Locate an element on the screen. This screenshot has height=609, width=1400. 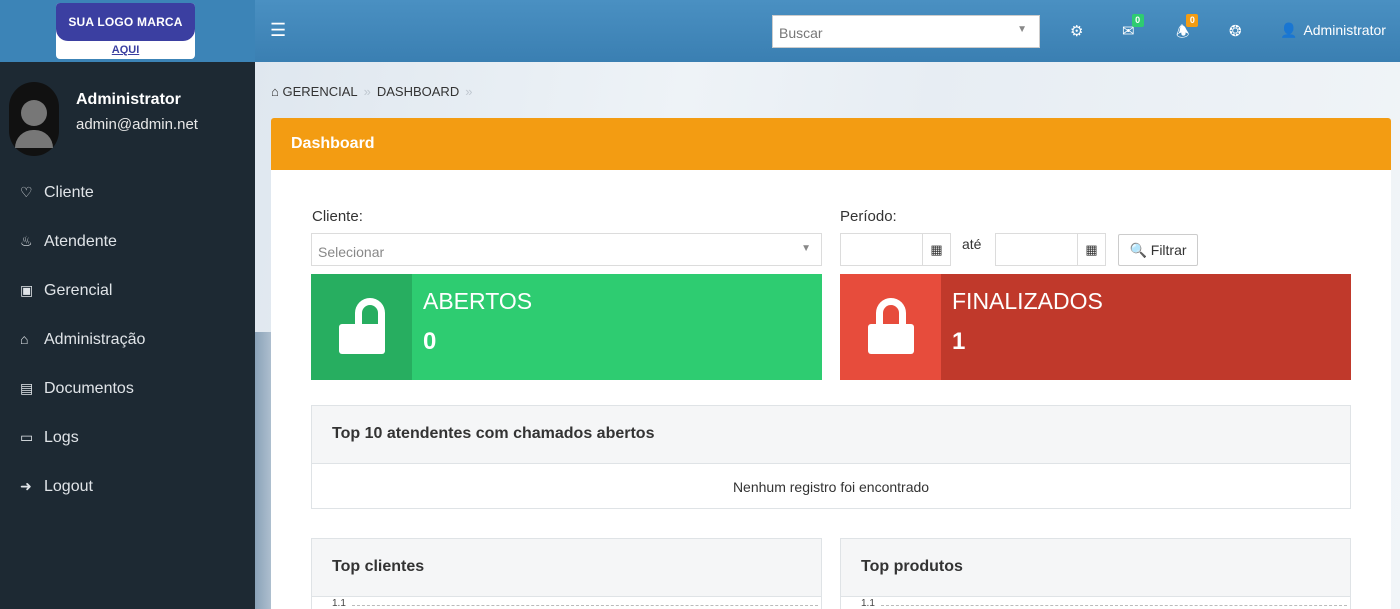
sidebar-item-cliente: ♡ Cliente is located at coordinates (127, 196).